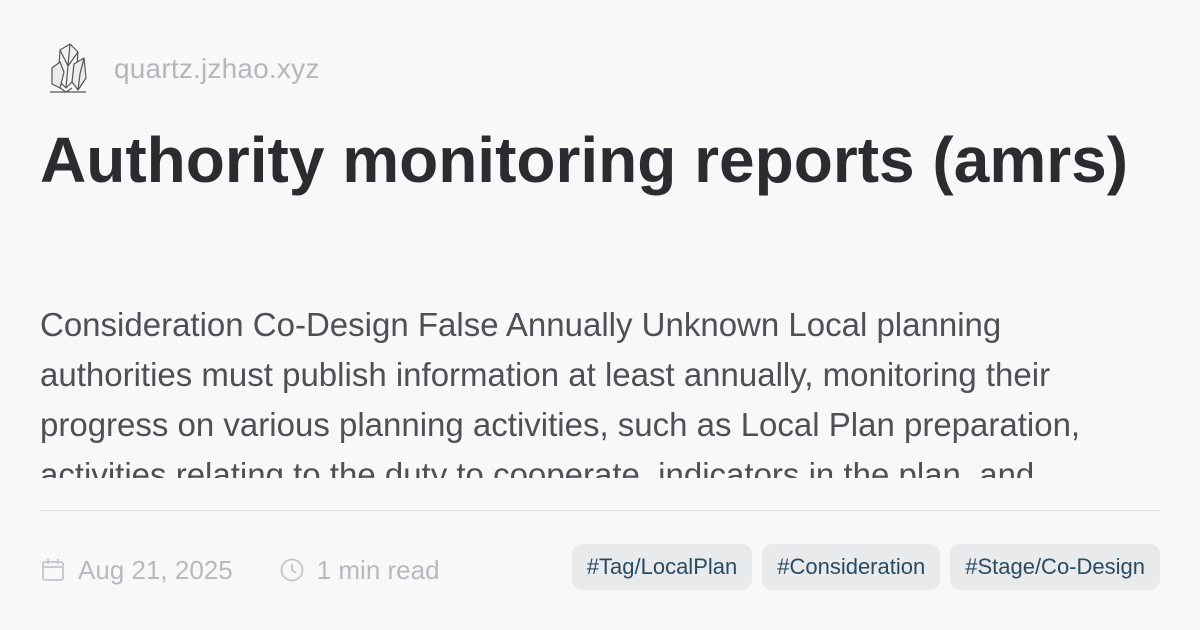 This screenshot has height=630, width=1200. What do you see at coordinates (1055, 567) in the screenshot?
I see `tag-stage-co-design: #Stage/Co-Design` at bounding box center [1055, 567].